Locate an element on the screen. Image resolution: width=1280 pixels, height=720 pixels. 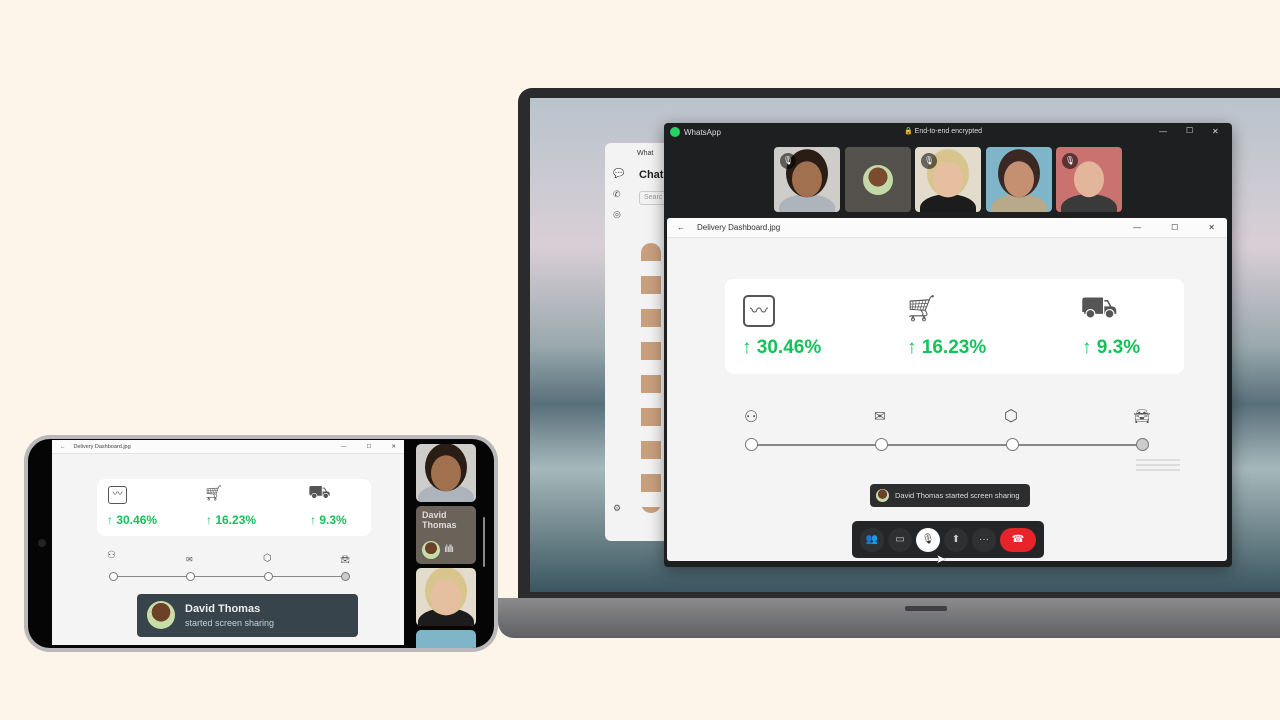
call-controls: 👥 ▭ 🎙 ⬆ ··· ☎ is located at coordinates (948, 539).